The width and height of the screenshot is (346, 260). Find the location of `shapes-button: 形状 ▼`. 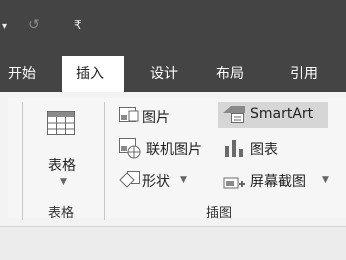

shapes-button: 形状 ▼ is located at coordinates (158, 180).